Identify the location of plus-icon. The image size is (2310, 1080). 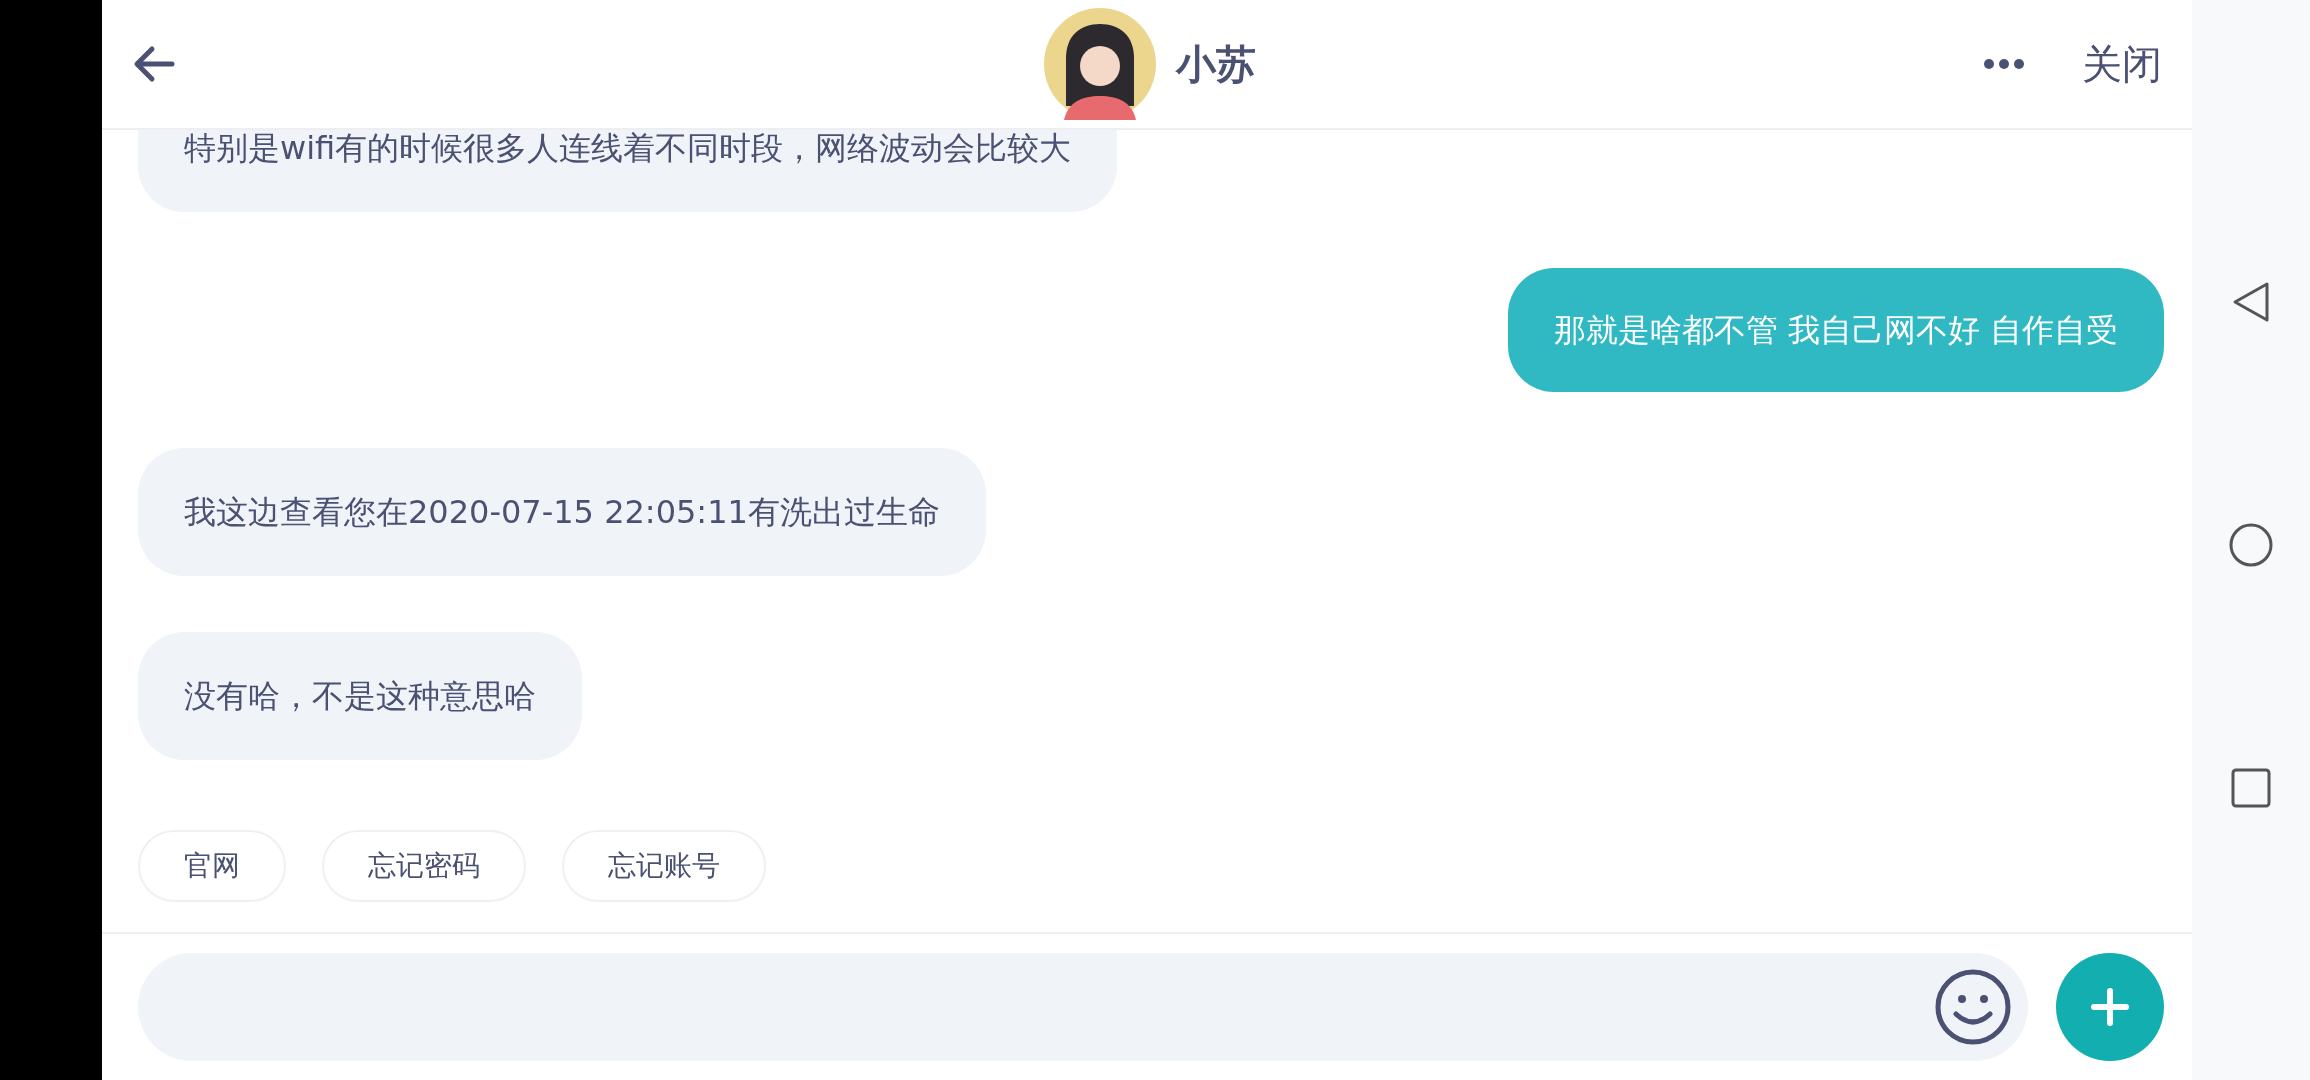
(2110, 1007).